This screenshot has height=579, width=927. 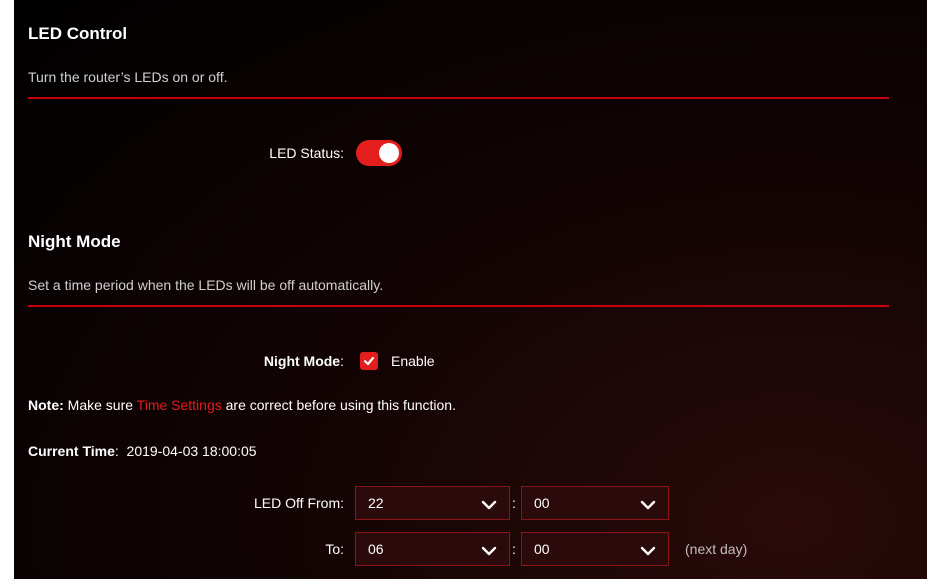 I want to click on check-icon, so click(x=369, y=361).